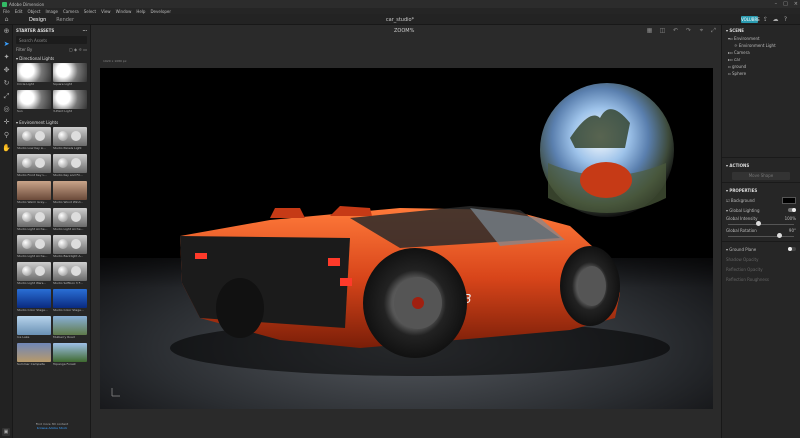 This screenshot has width=800, height=438. Describe the element at coordinates (765, 19) in the screenshot. I see `export-icon: ⇪` at that location.